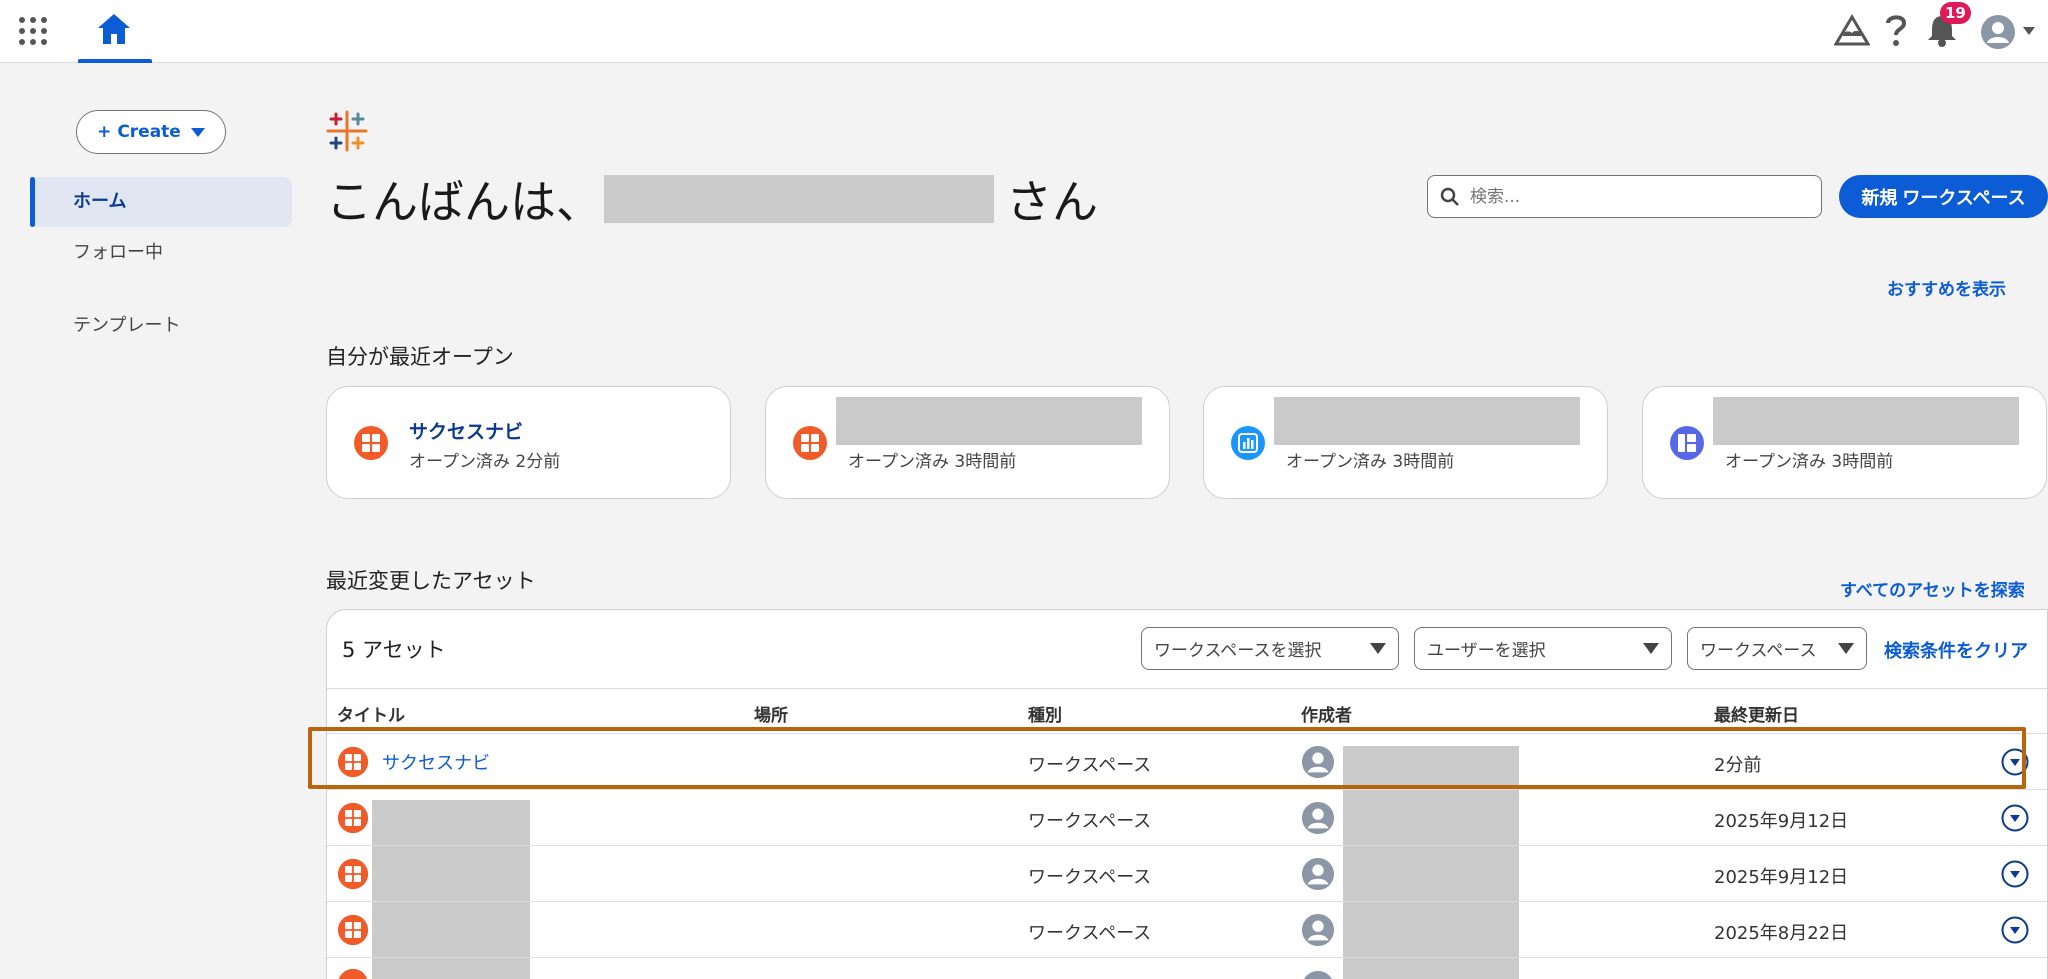  Describe the element at coordinates (347, 131) in the screenshot. I see `tableau-logo-icon` at that location.